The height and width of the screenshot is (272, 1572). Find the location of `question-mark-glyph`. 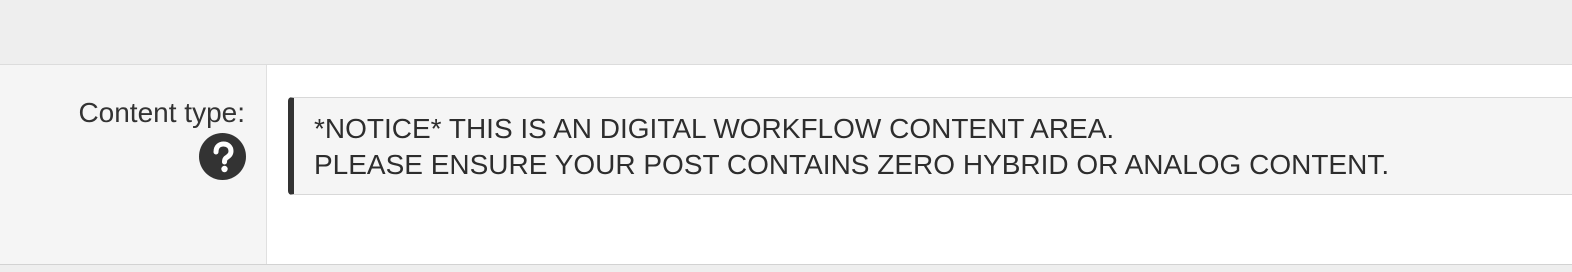

question-mark-glyph is located at coordinates (223, 156).